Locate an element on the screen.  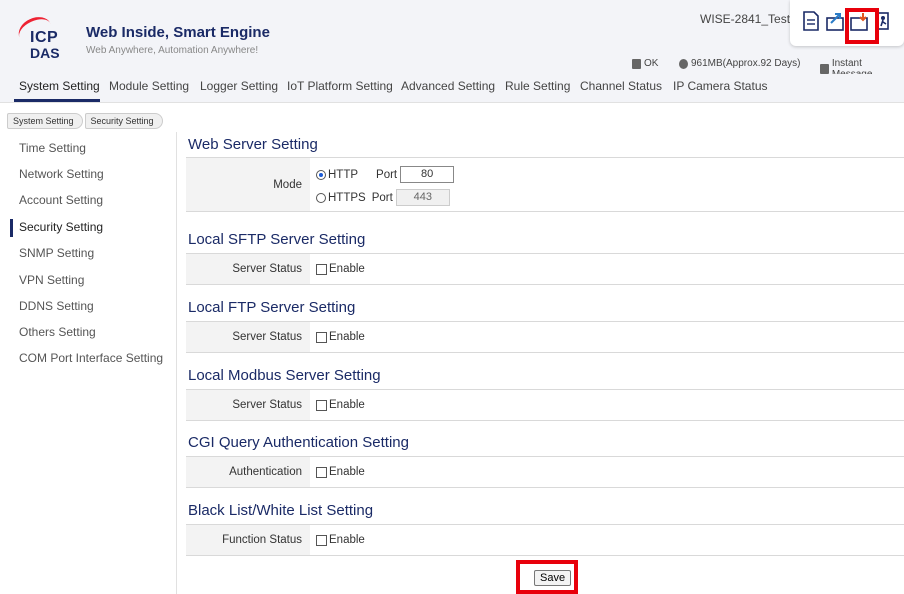
mode-label: Mode is located at coordinates (248, 184).